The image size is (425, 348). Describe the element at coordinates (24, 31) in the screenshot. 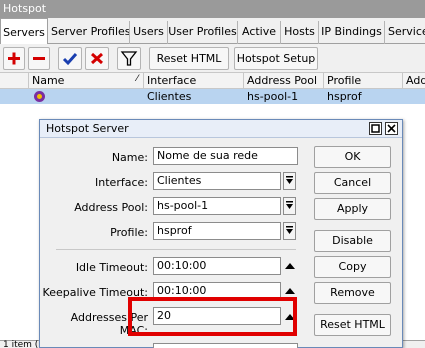

I see `tab-servers: Servers` at that location.